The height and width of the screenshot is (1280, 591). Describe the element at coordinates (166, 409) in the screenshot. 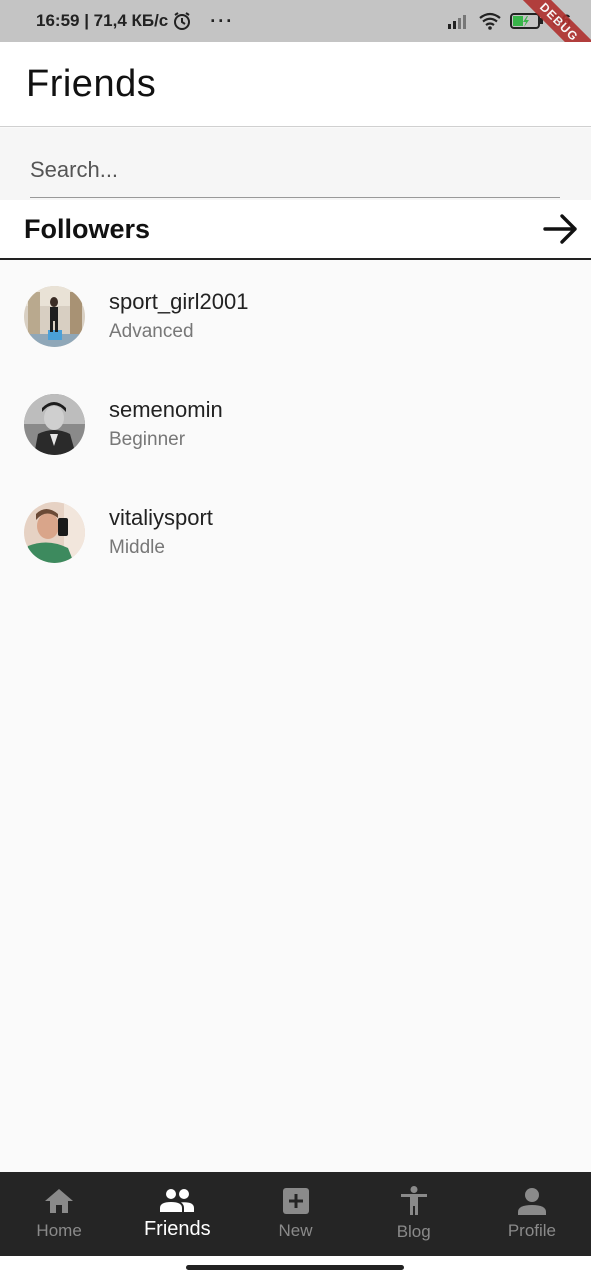

I see `username: semenomin` at that location.